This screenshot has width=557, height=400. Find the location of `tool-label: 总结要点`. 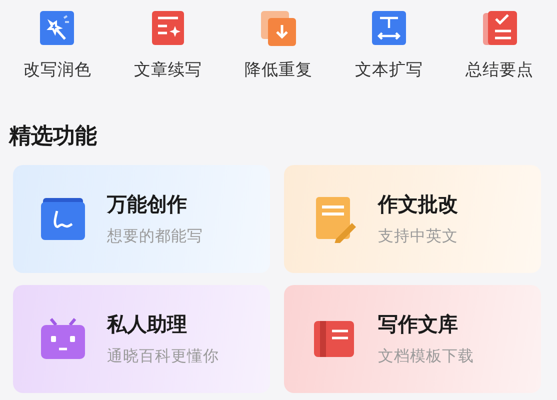

tool-label: 总结要点 is located at coordinates (500, 70).